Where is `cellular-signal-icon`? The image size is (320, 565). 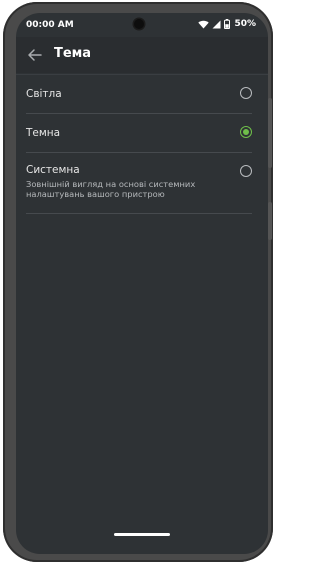 cellular-signal-icon is located at coordinates (216, 24).